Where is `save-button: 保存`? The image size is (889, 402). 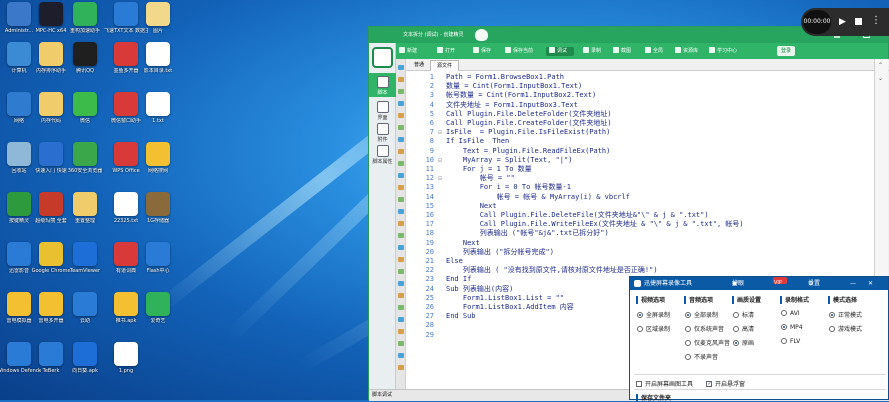 save-button: 保存 is located at coordinates (482, 51).